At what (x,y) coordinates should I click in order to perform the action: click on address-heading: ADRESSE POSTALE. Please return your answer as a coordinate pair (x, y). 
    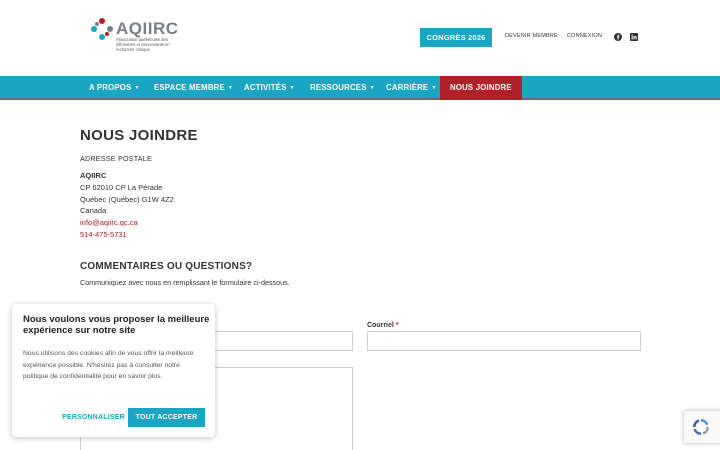
    Looking at the image, I should click on (116, 158).